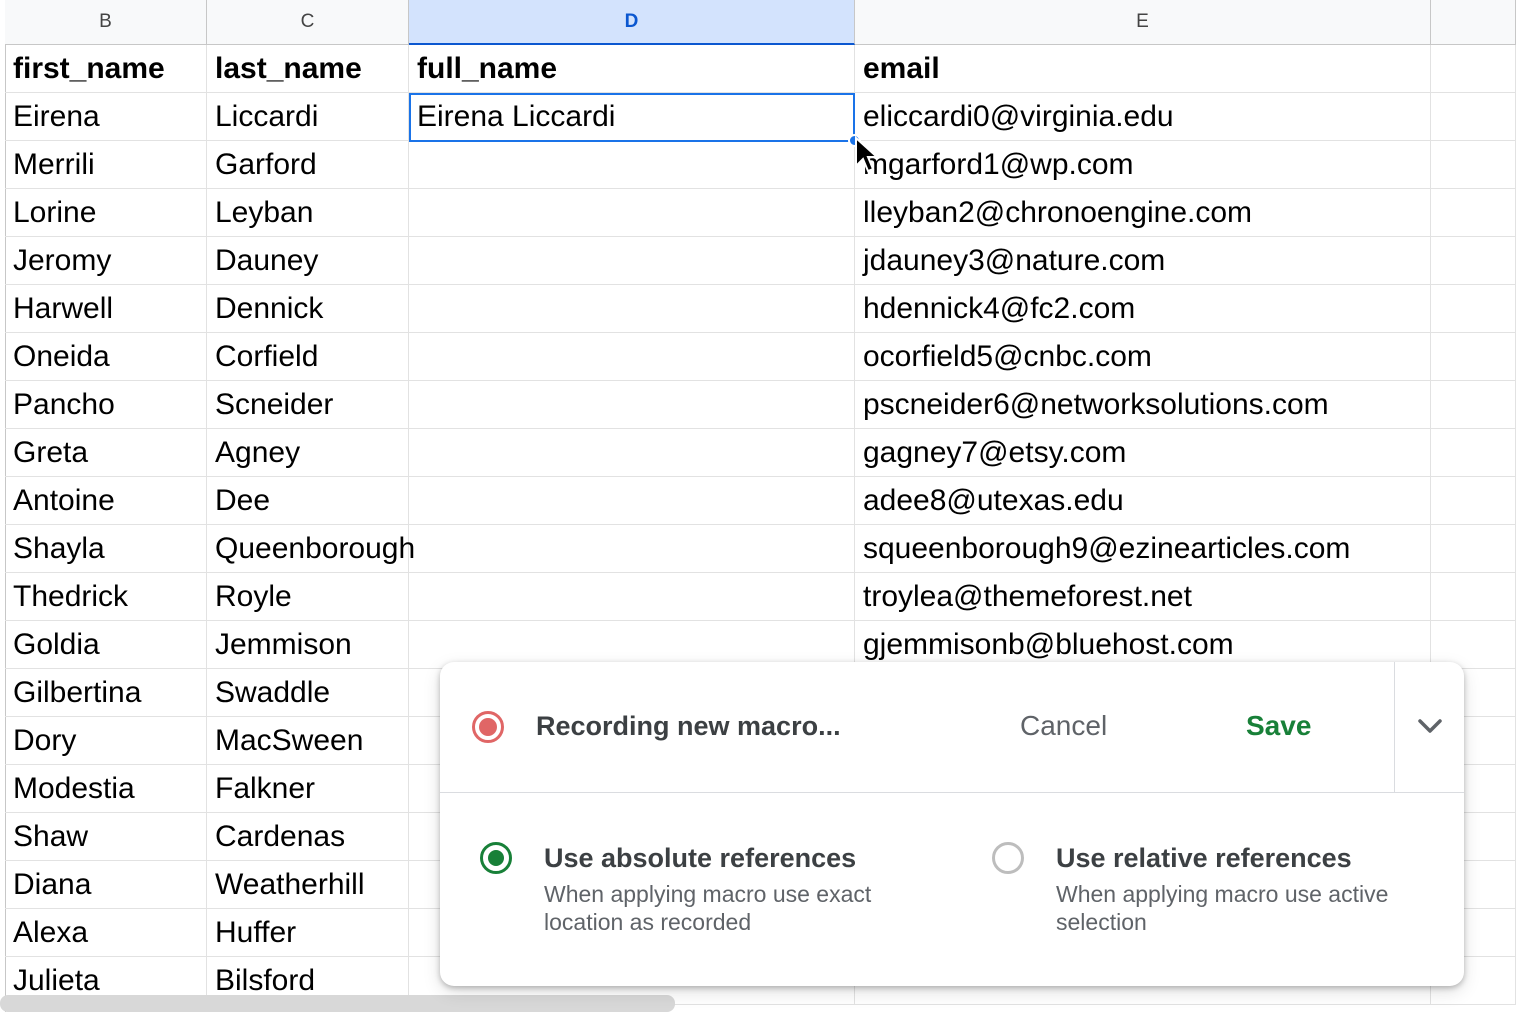  What do you see at coordinates (1143, 309) in the screenshot?
I see `table-cell: hdennick4@fc2.com` at bounding box center [1143, 309].